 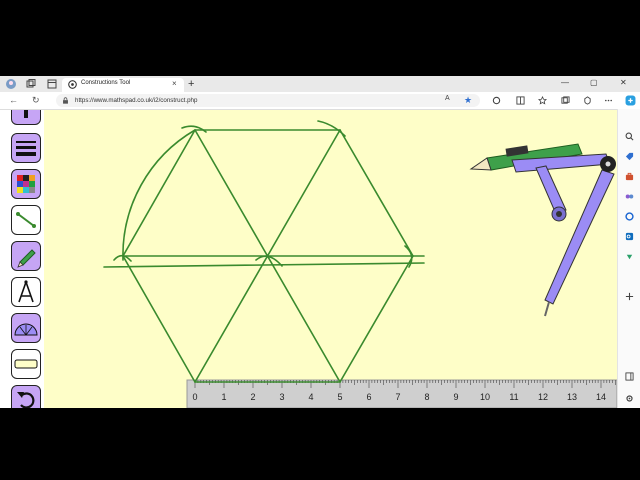 What do you see at coordinates (608, 164) in the screenshot?
I see `compass-pivot-inner` at bounding box center [608, 164].